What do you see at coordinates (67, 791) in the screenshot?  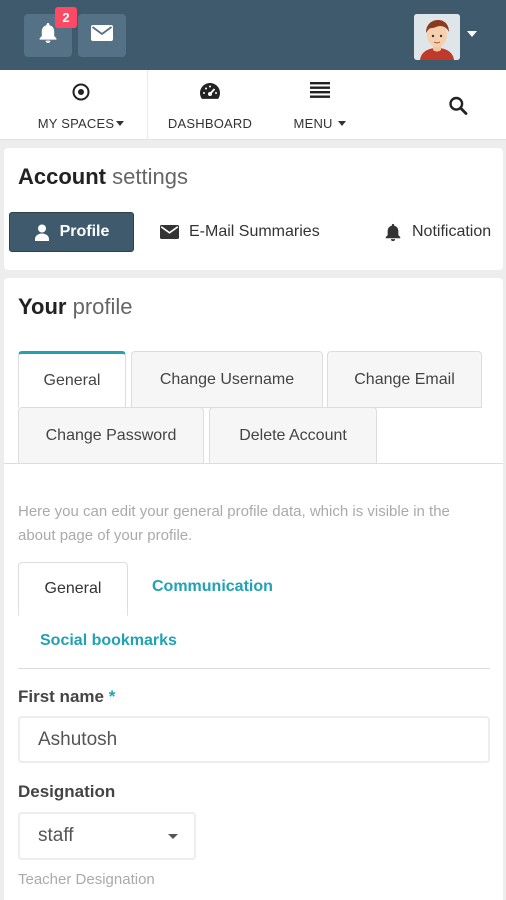 I see `designation-label: Designation` at bounding box center [67, 791].